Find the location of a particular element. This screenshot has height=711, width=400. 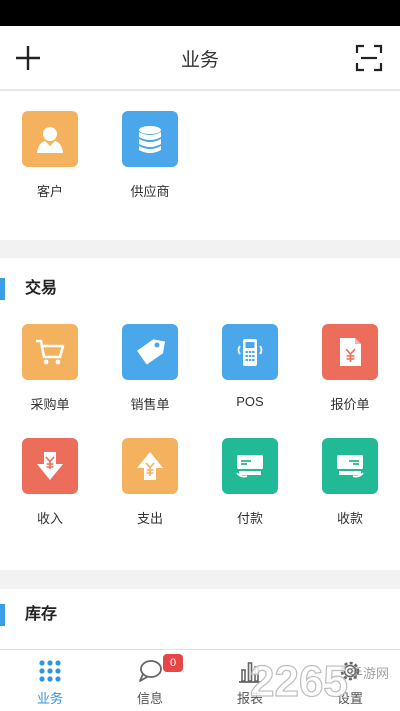

purchase-order-label: 采购单 is located at coordinates (50, 404).